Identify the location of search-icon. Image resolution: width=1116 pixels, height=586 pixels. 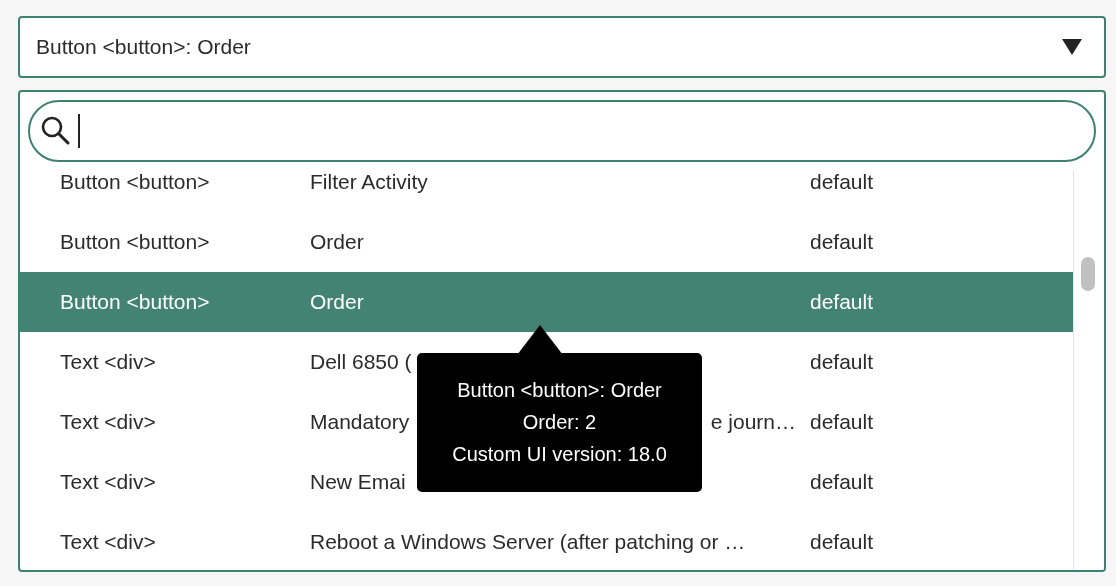
(56, 131).